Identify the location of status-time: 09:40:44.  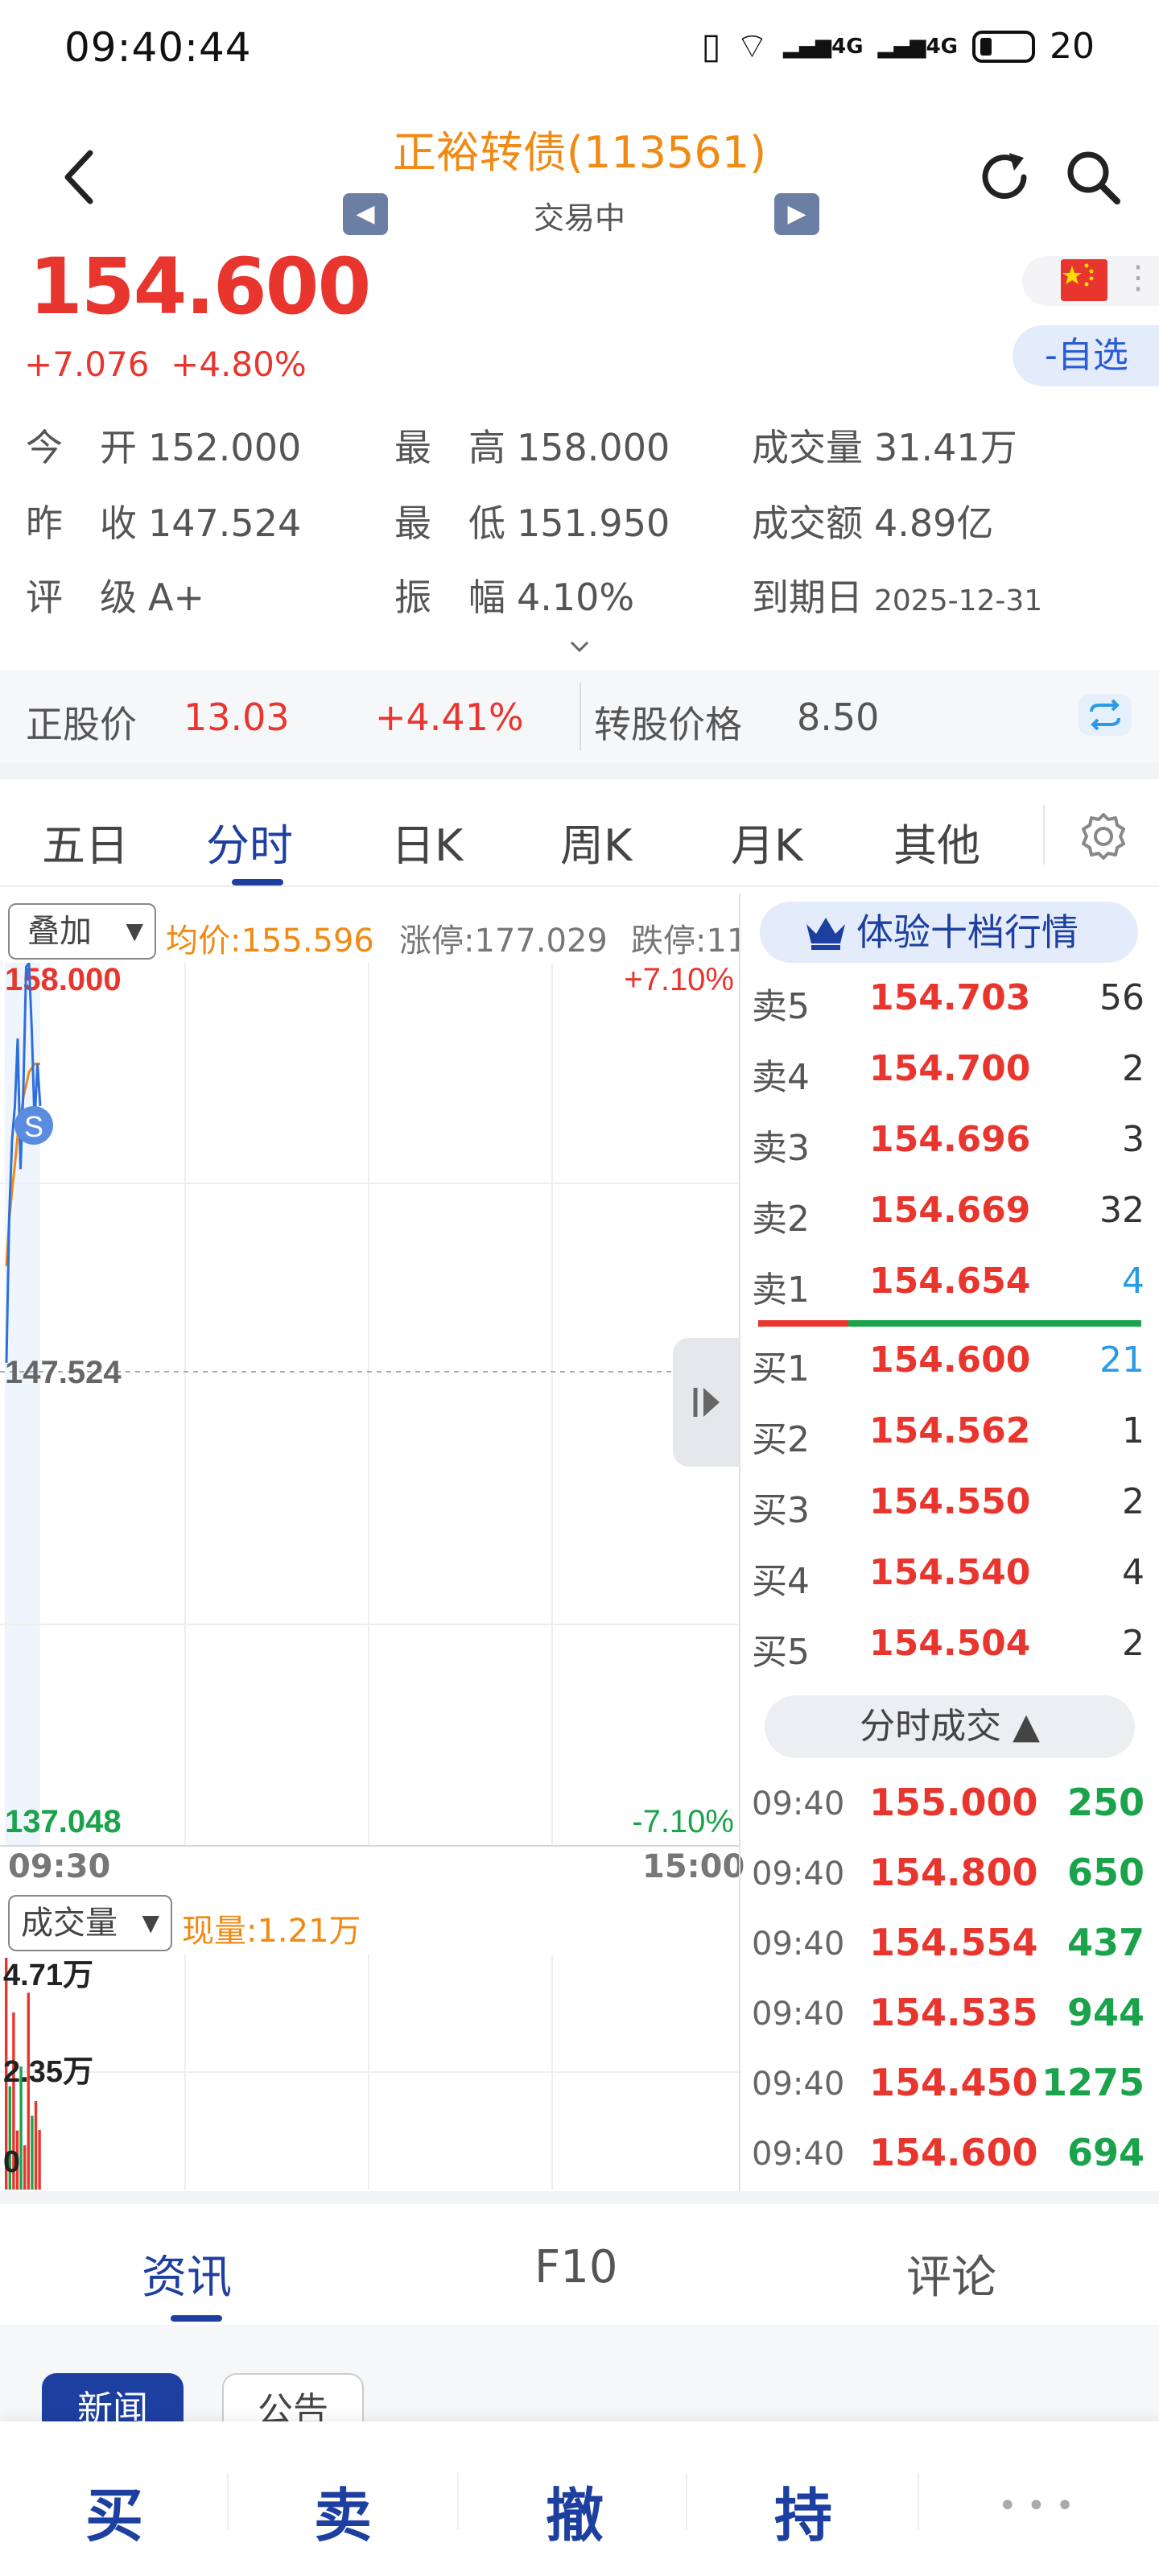
(158, 47).